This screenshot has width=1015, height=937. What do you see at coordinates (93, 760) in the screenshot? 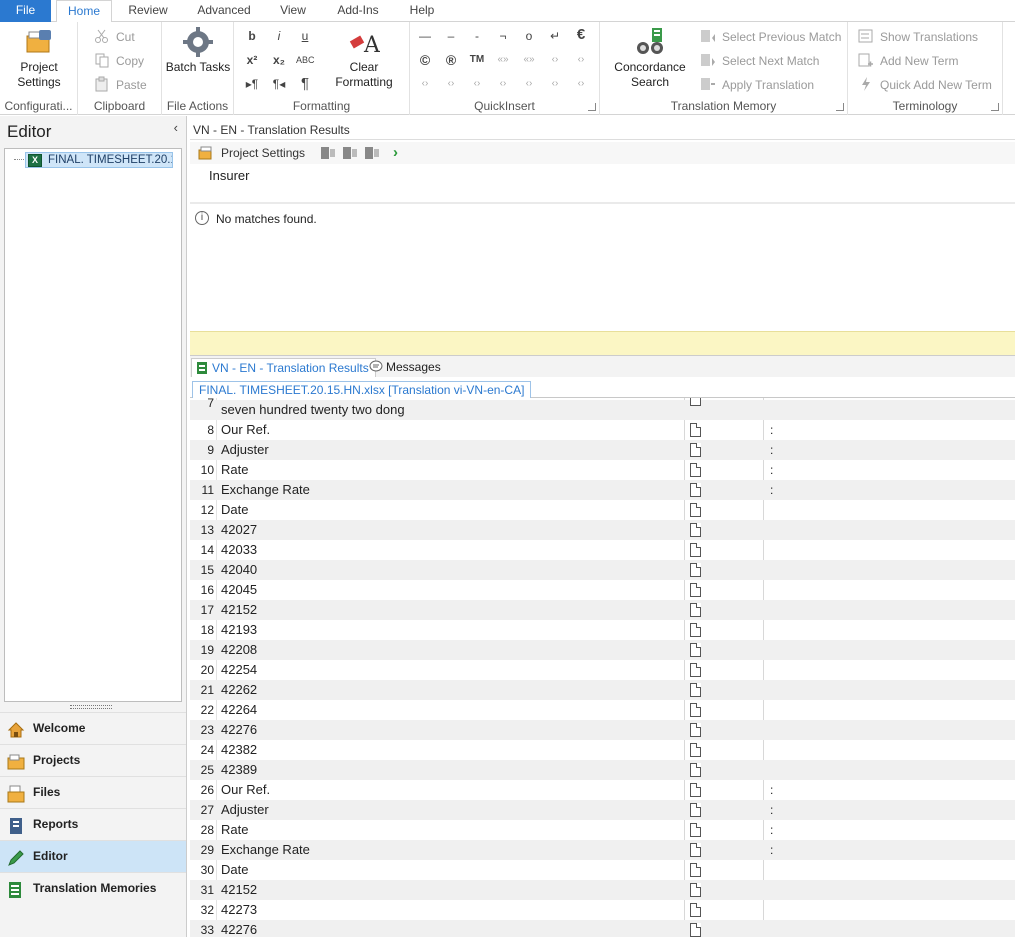
I see `nav-projects: Projects` at bounding box center [93, 760].